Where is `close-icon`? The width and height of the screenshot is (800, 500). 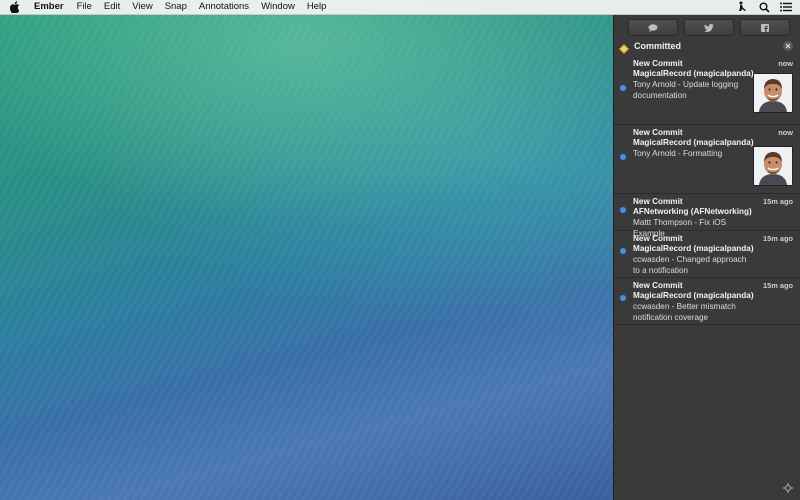 close-icon is located at coordinates (788, 46).